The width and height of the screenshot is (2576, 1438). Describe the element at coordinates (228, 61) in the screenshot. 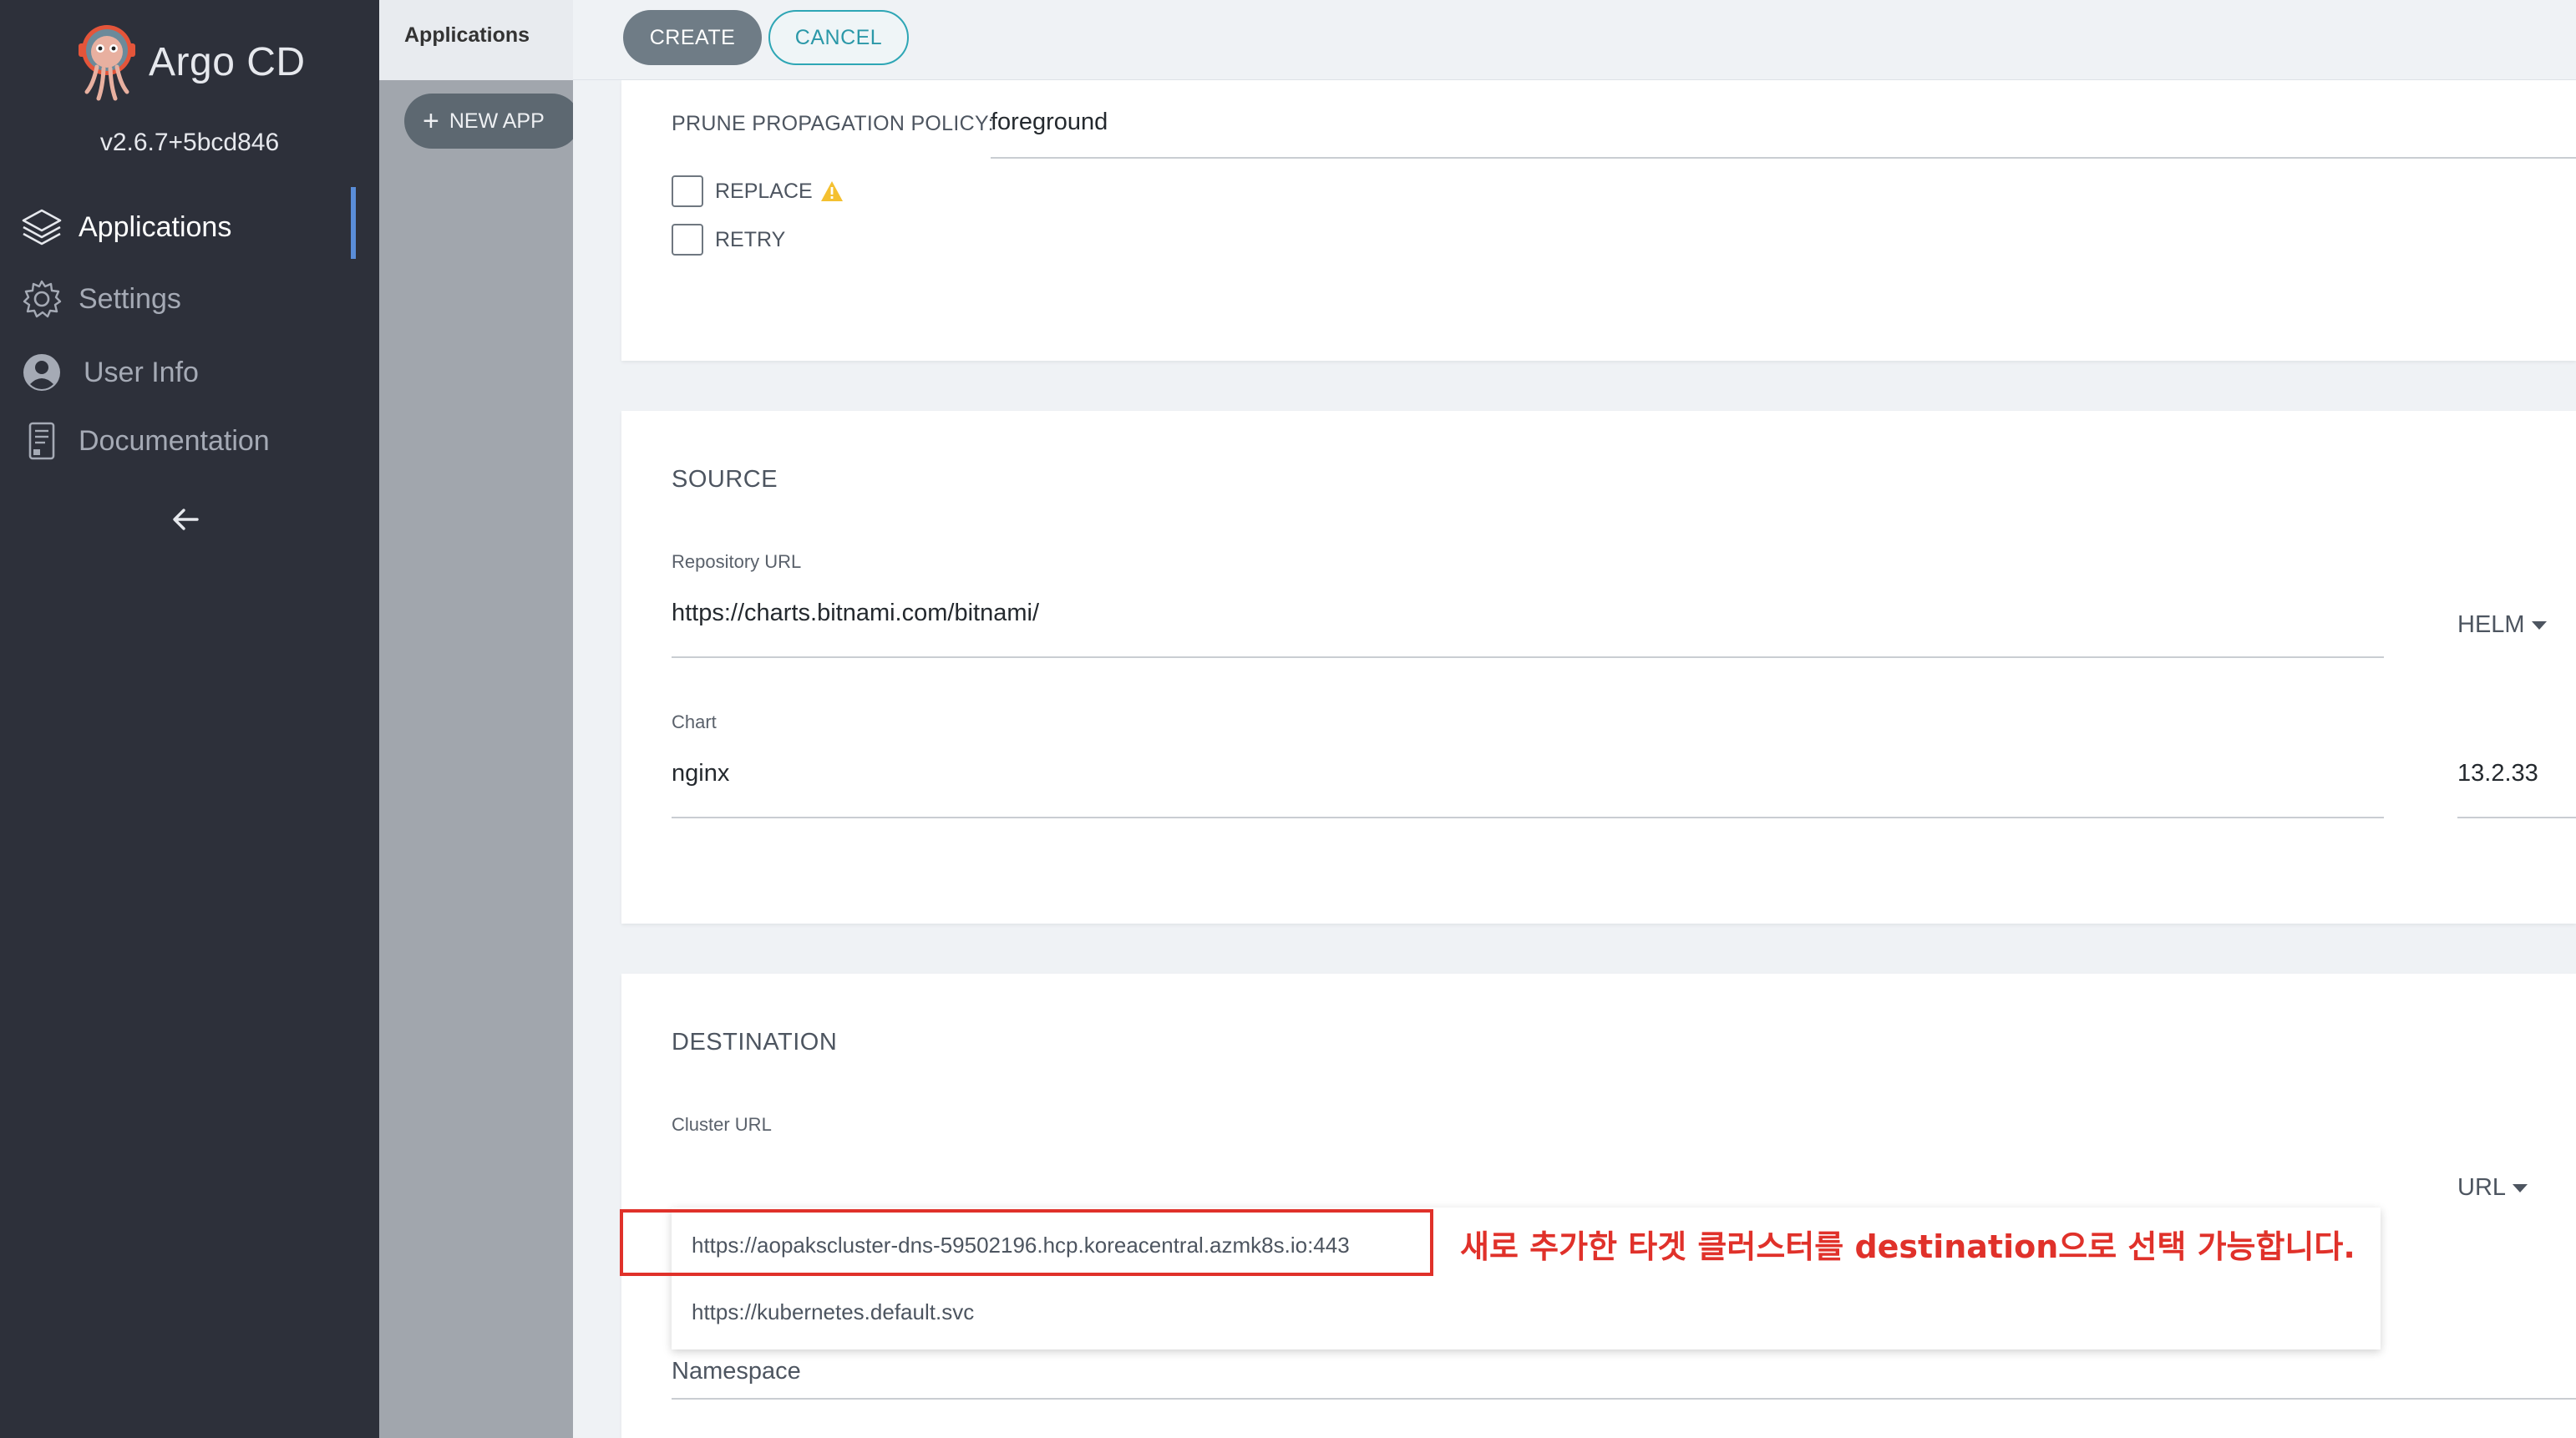

I see `brand-name: Argo CD` at that location.